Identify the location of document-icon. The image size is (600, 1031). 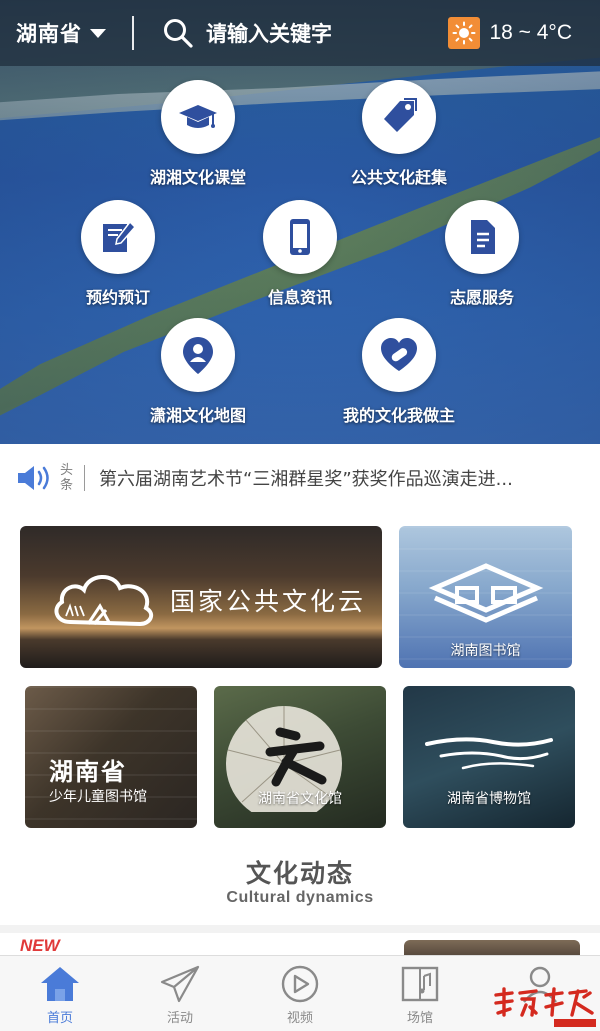
(483, 237).